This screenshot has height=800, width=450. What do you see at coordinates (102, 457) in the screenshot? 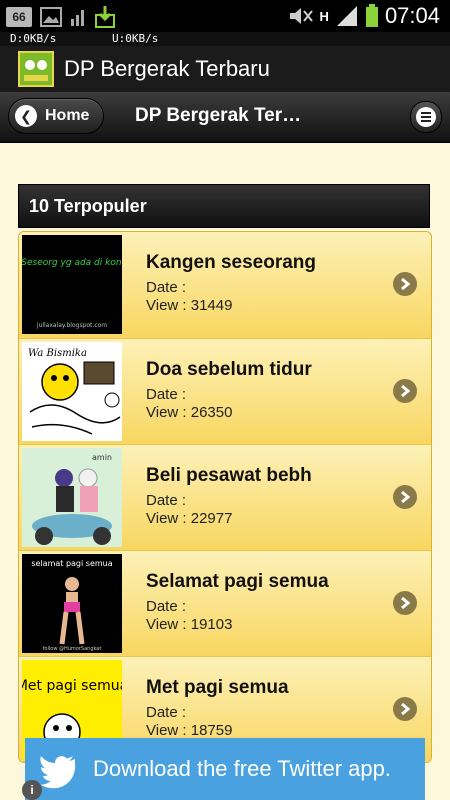
I see `thumb-caption: amin` at bounding box center [102, 457].